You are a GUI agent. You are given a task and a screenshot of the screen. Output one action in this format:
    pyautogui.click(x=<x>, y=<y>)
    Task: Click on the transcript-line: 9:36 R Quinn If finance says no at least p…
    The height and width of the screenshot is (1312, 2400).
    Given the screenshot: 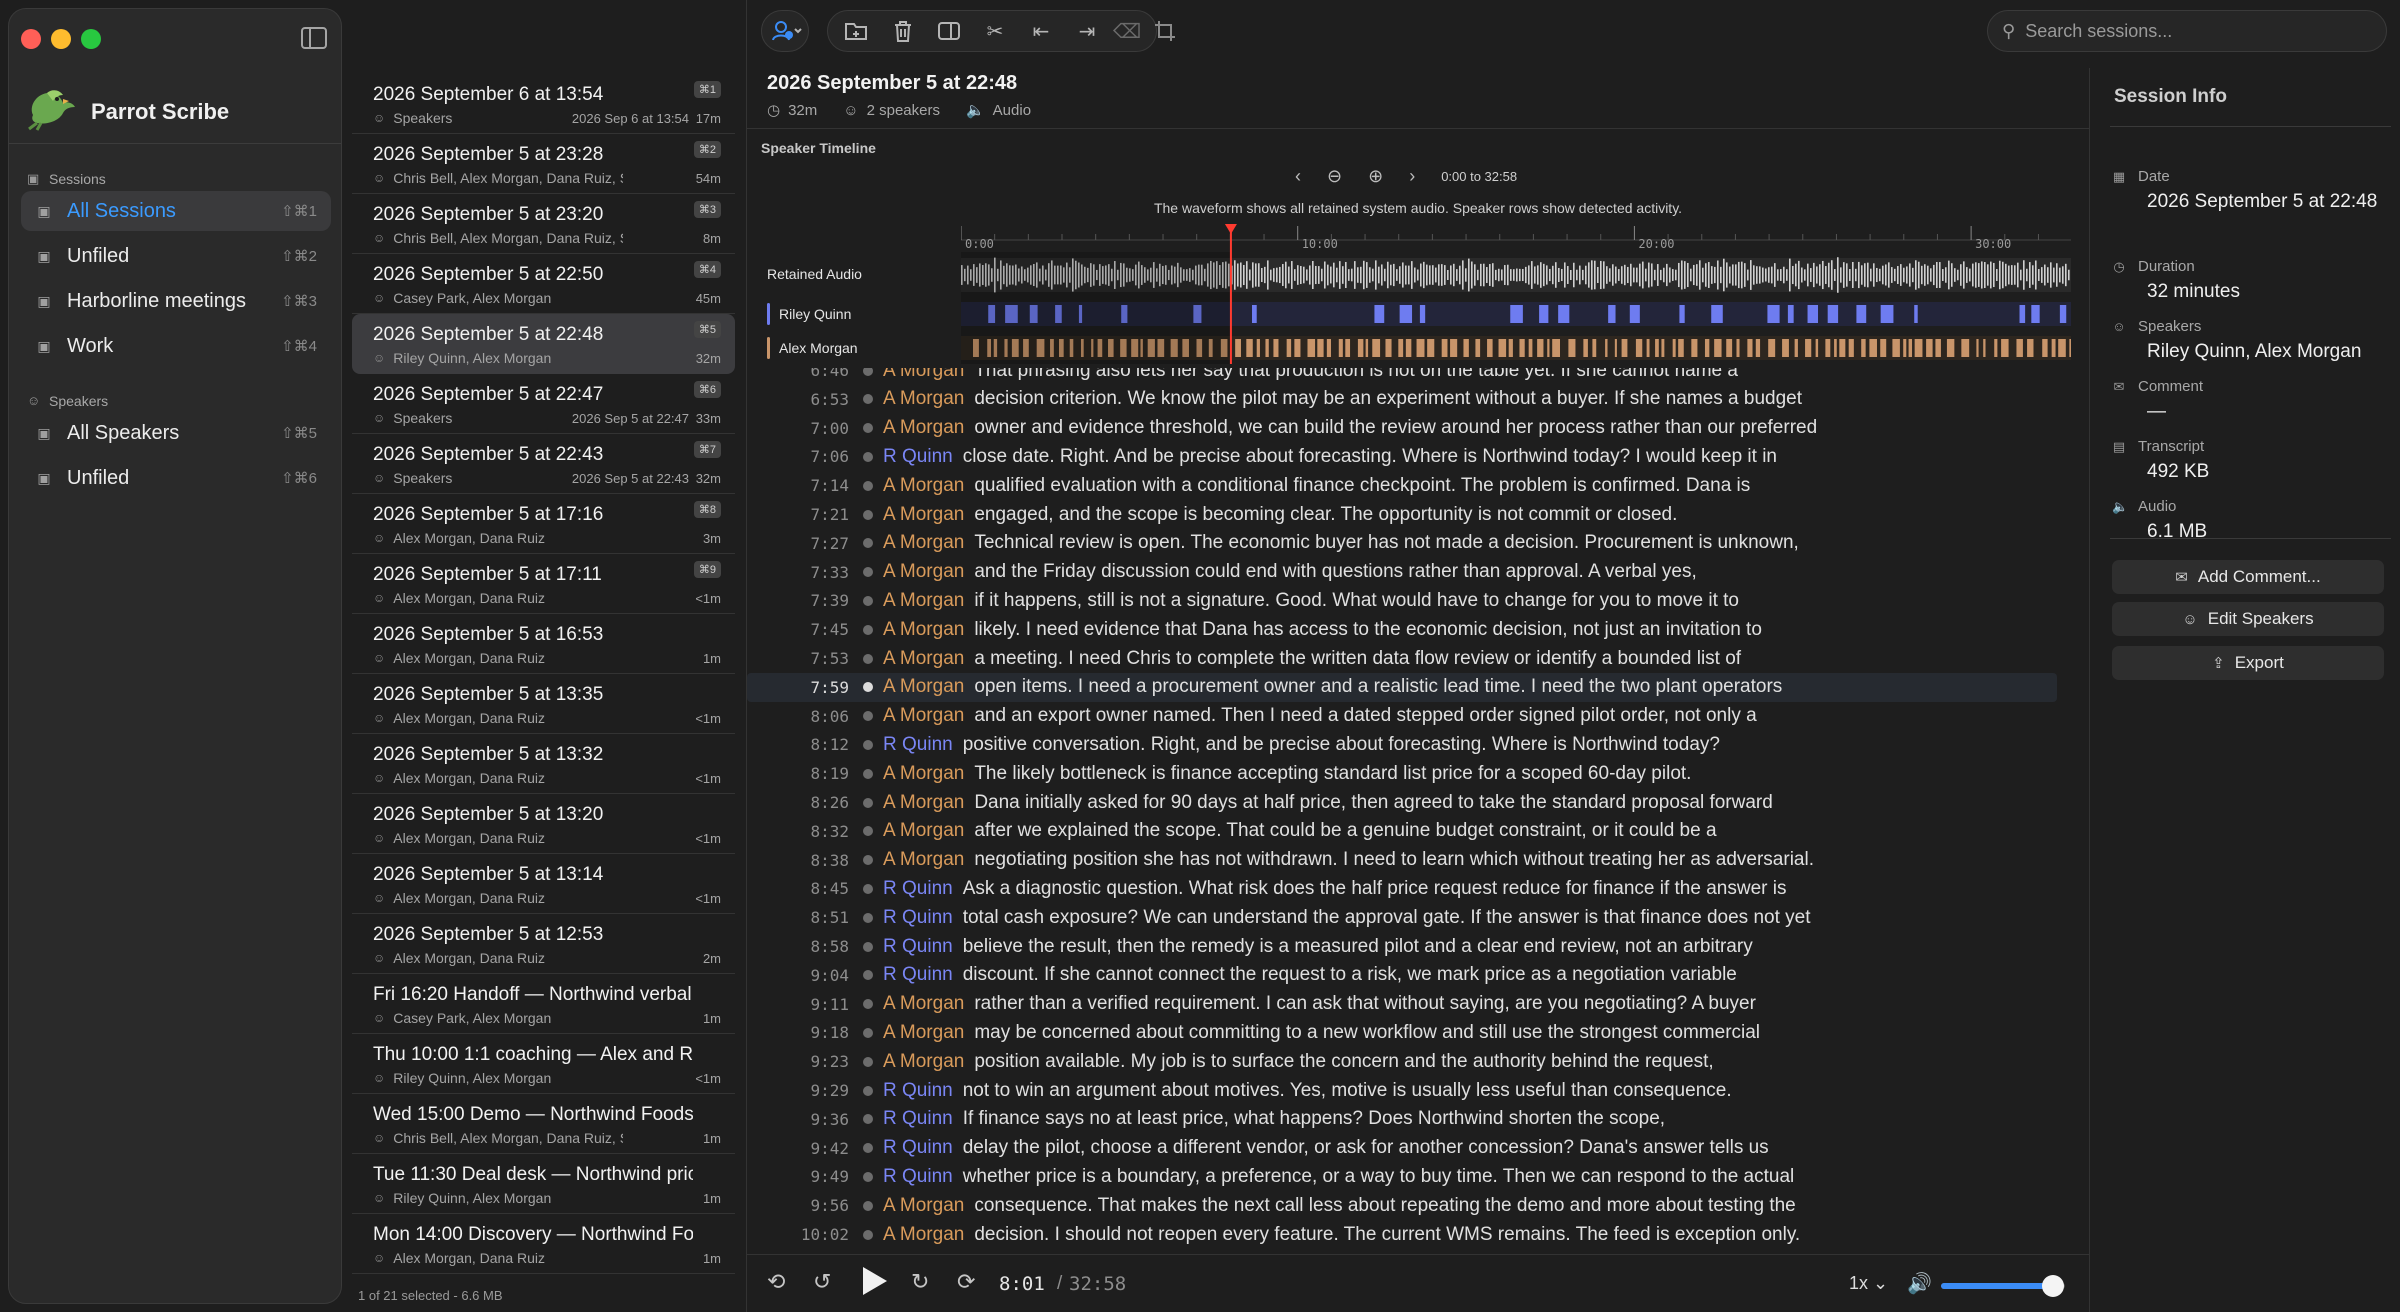 What is the action you would take?
    pyautogui.click(x=1402, y=1119)
    